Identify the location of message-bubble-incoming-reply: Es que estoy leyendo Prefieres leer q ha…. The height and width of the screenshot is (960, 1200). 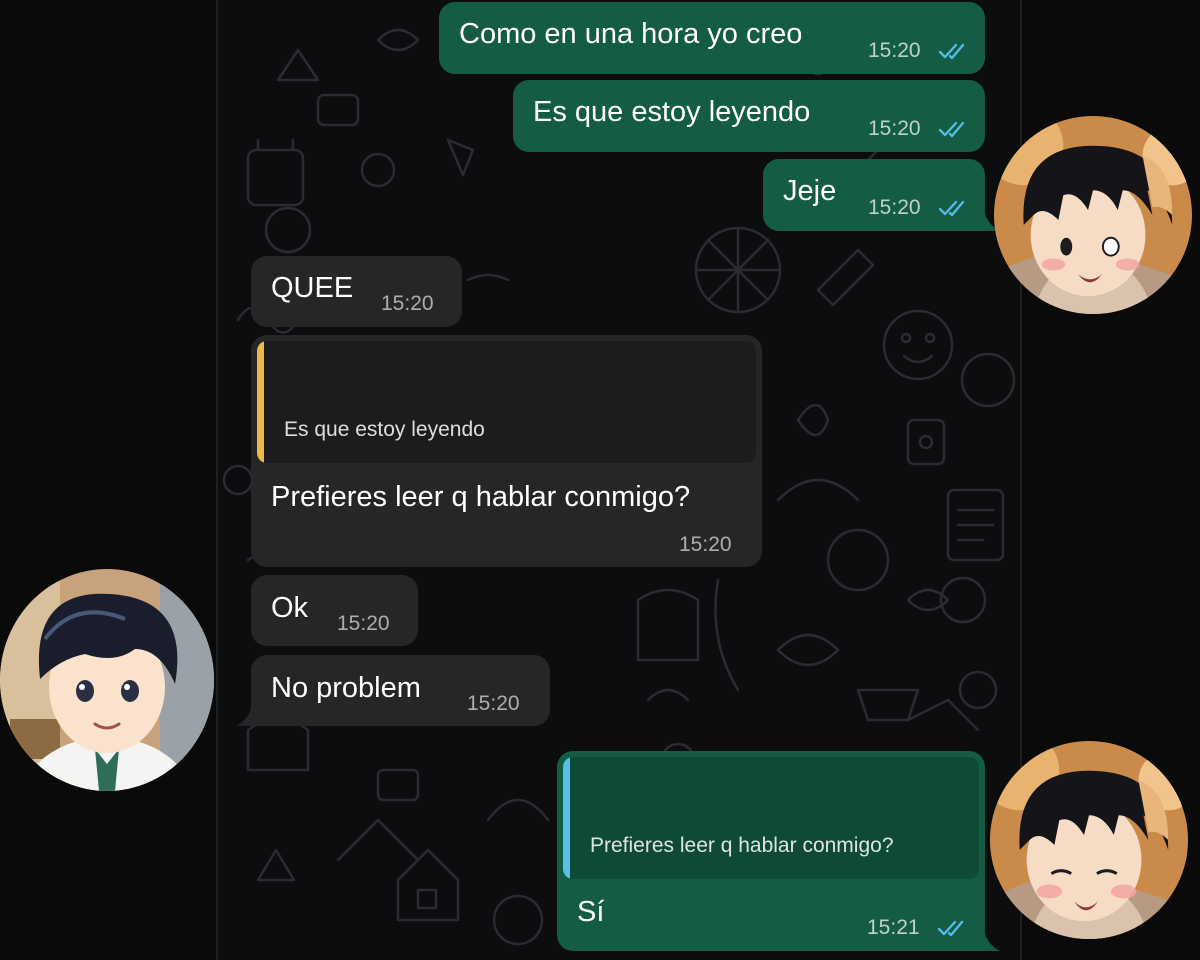
(506, 451).